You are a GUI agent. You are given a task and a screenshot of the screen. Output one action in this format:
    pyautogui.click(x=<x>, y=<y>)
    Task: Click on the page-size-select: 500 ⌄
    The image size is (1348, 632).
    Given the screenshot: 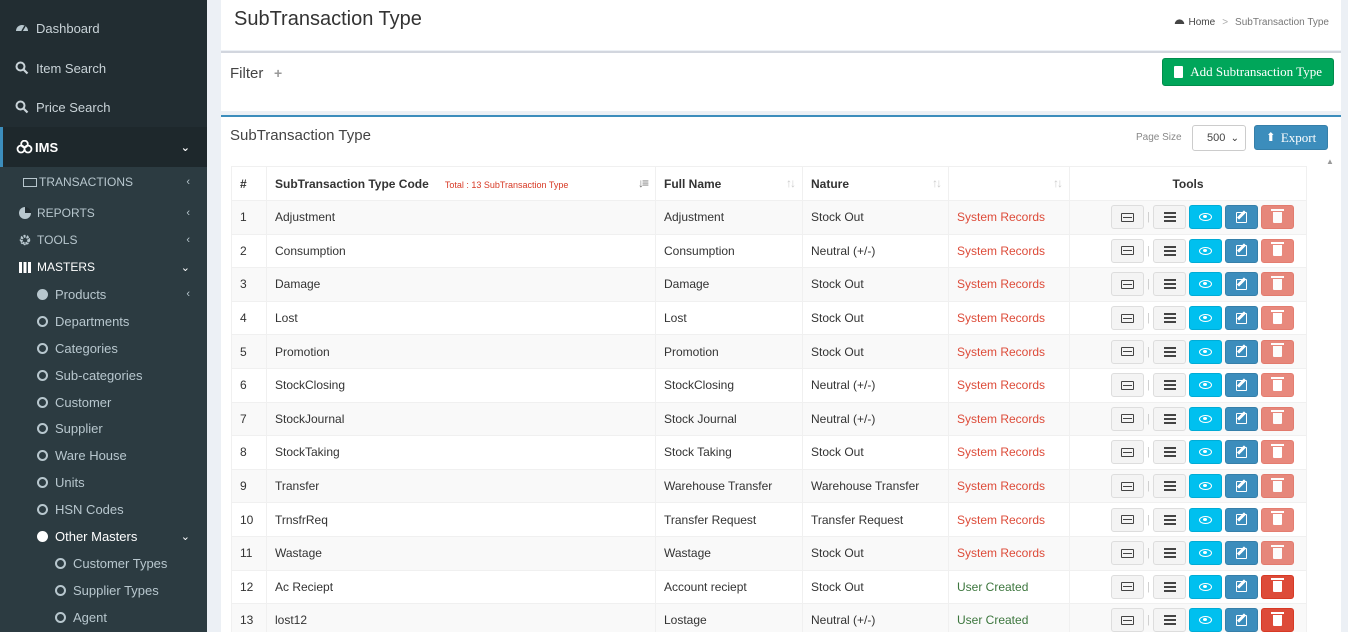 What is the action you would take?
    pyautogui.click(x=1219, y=138)
    